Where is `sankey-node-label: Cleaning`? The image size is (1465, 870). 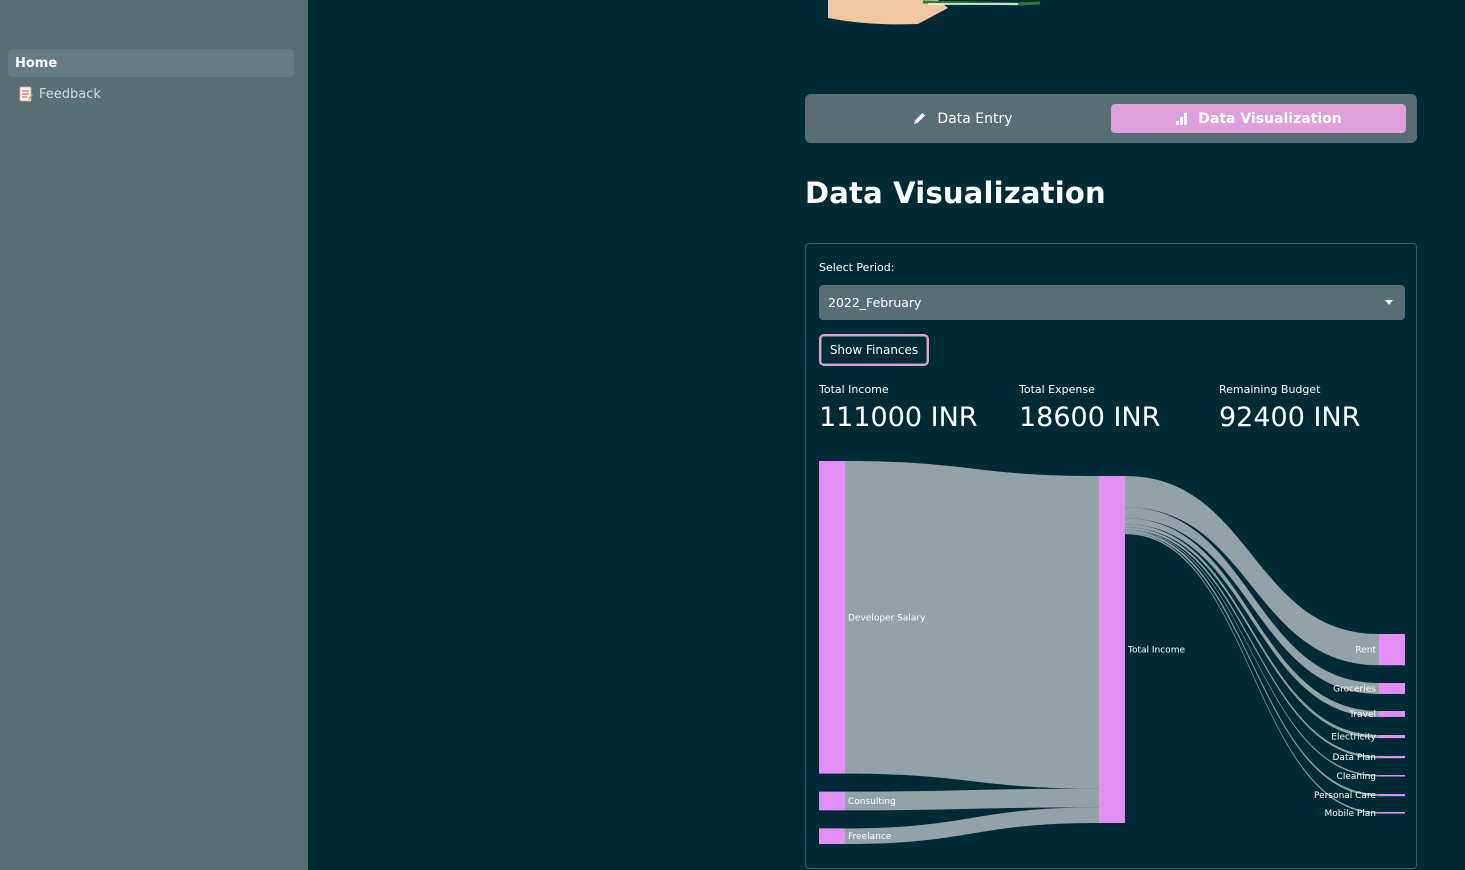
sankey-node-label: Cleaning is located at coordinates (1356, 777).